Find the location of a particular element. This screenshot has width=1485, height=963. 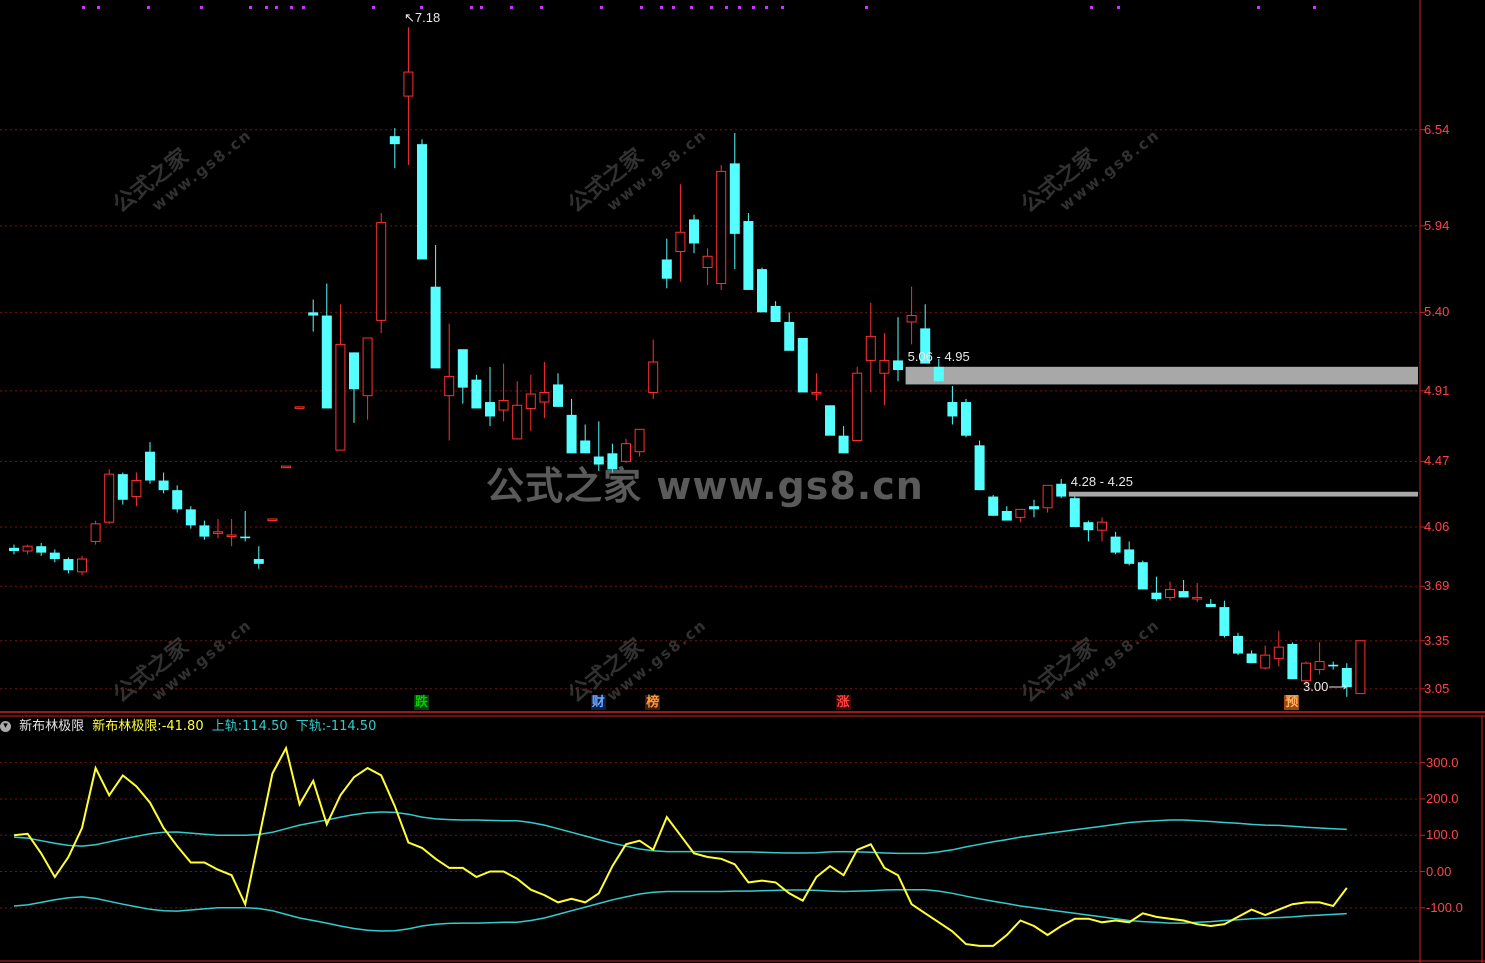

price-axis-label: 4.06 is located at coordinates (1437, 526).